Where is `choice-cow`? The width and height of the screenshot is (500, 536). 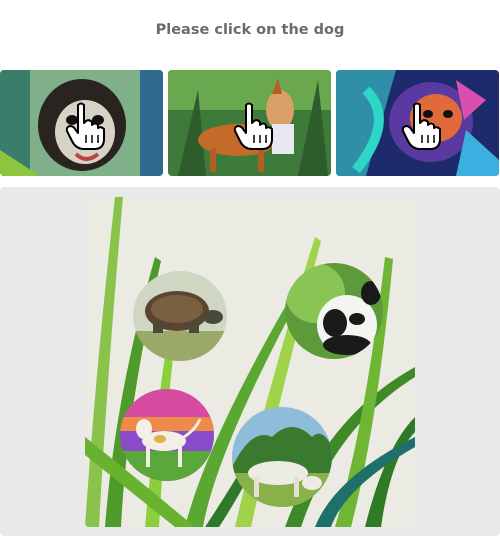 choice-cow is located at coordinates (282, 457).